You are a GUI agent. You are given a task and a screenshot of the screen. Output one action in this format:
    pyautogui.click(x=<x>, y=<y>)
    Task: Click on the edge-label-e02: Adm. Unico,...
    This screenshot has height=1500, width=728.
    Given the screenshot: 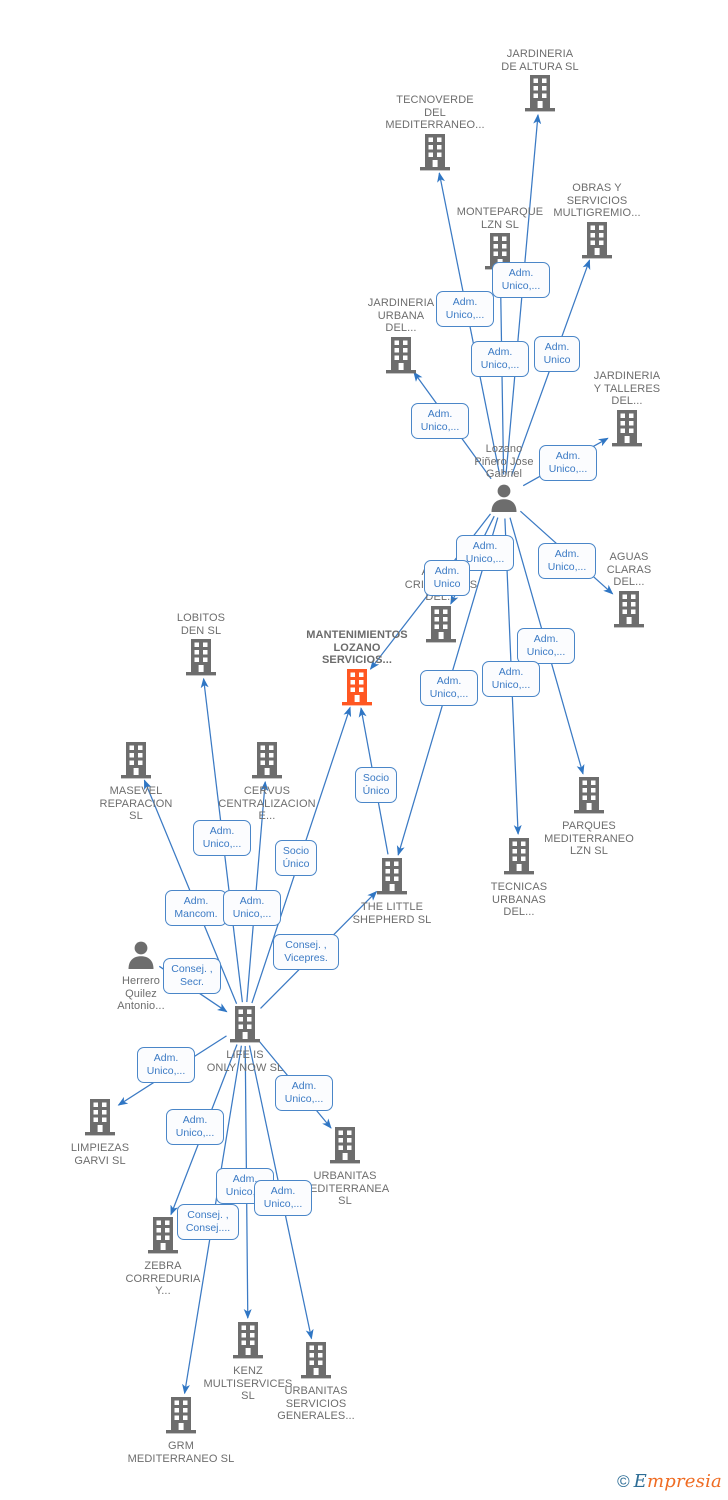 What is the action you would take?
    pyautogui.click(x=465, y=309)
    